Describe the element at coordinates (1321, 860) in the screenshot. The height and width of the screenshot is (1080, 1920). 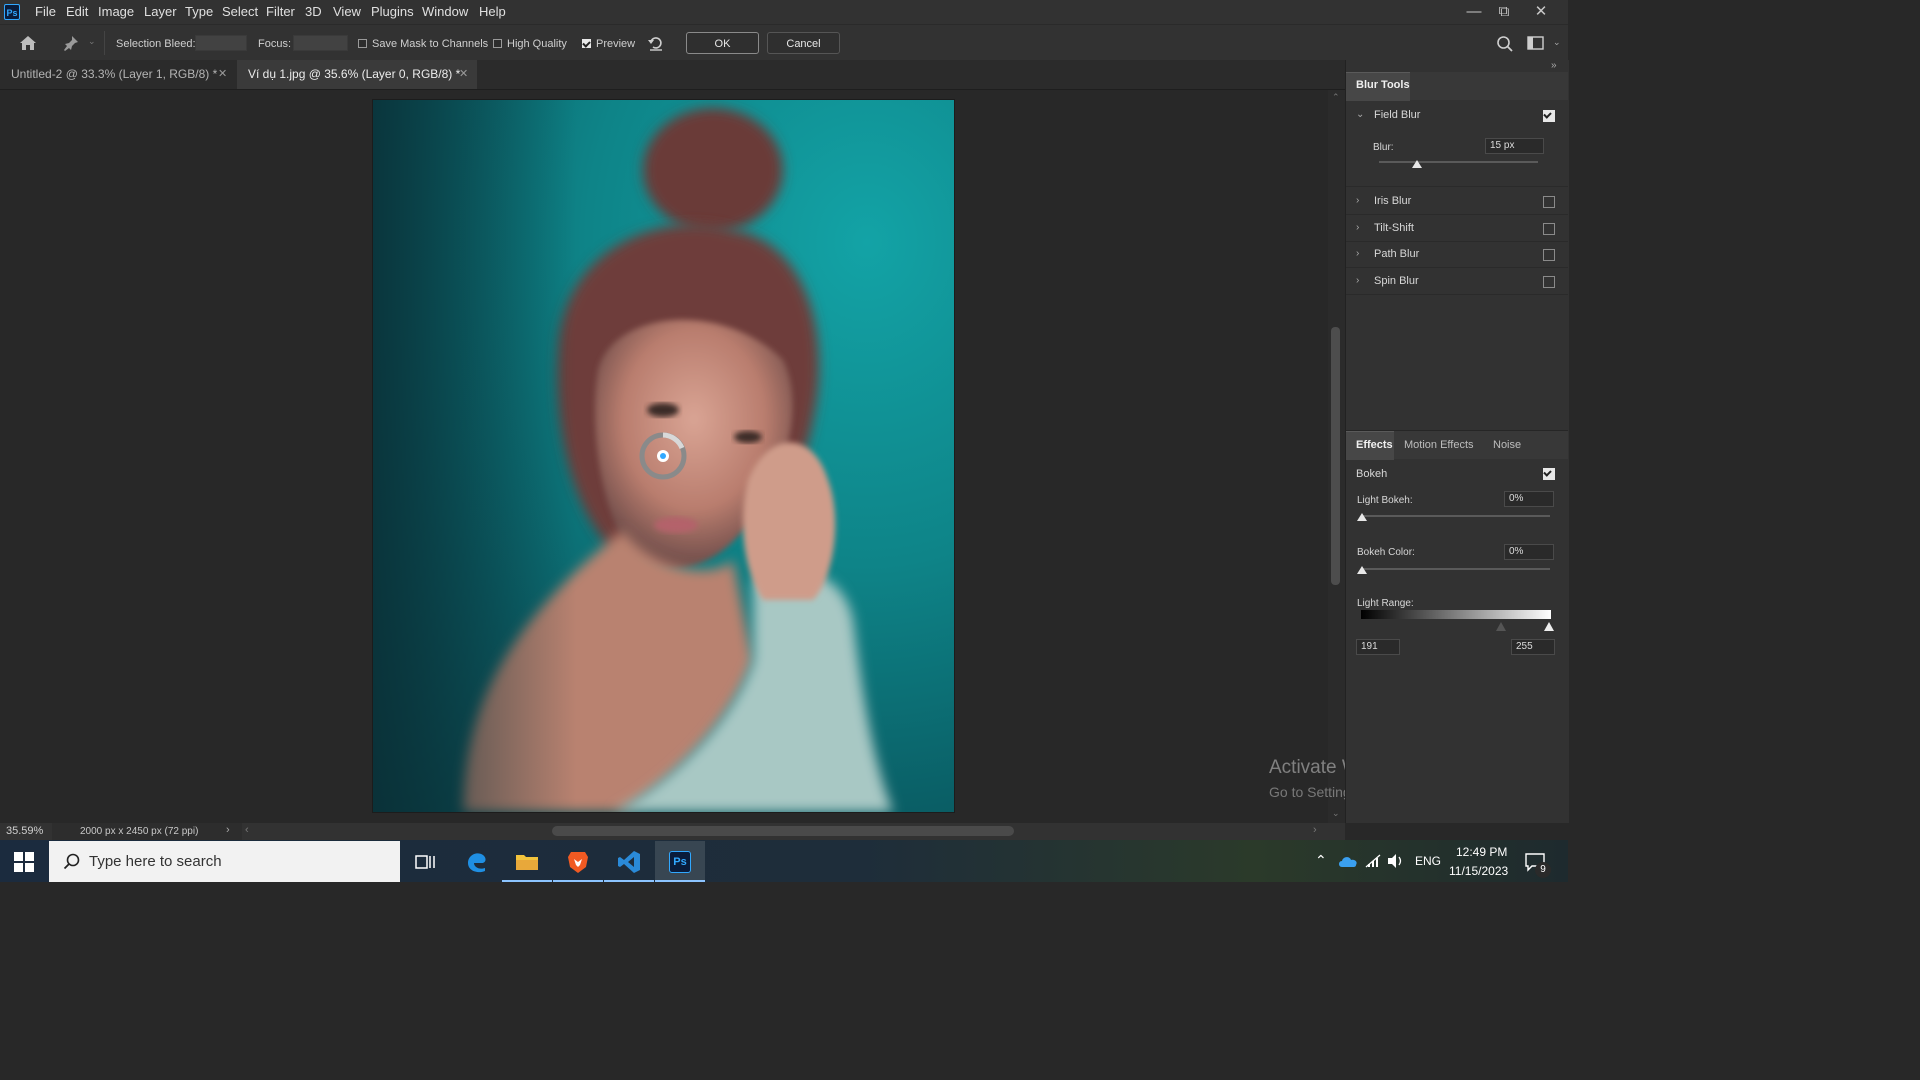
I see `show-hidden-icons-icon: ⌃` at that location.